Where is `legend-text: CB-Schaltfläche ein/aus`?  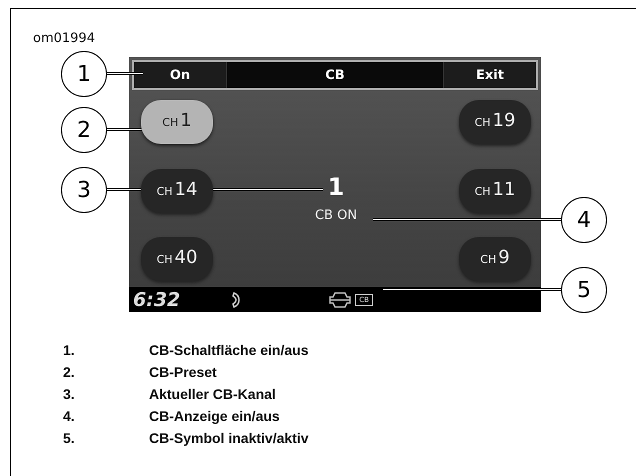
legend-text: CB-Schaltfläche ein/aus is located at coordinates (228, 350).